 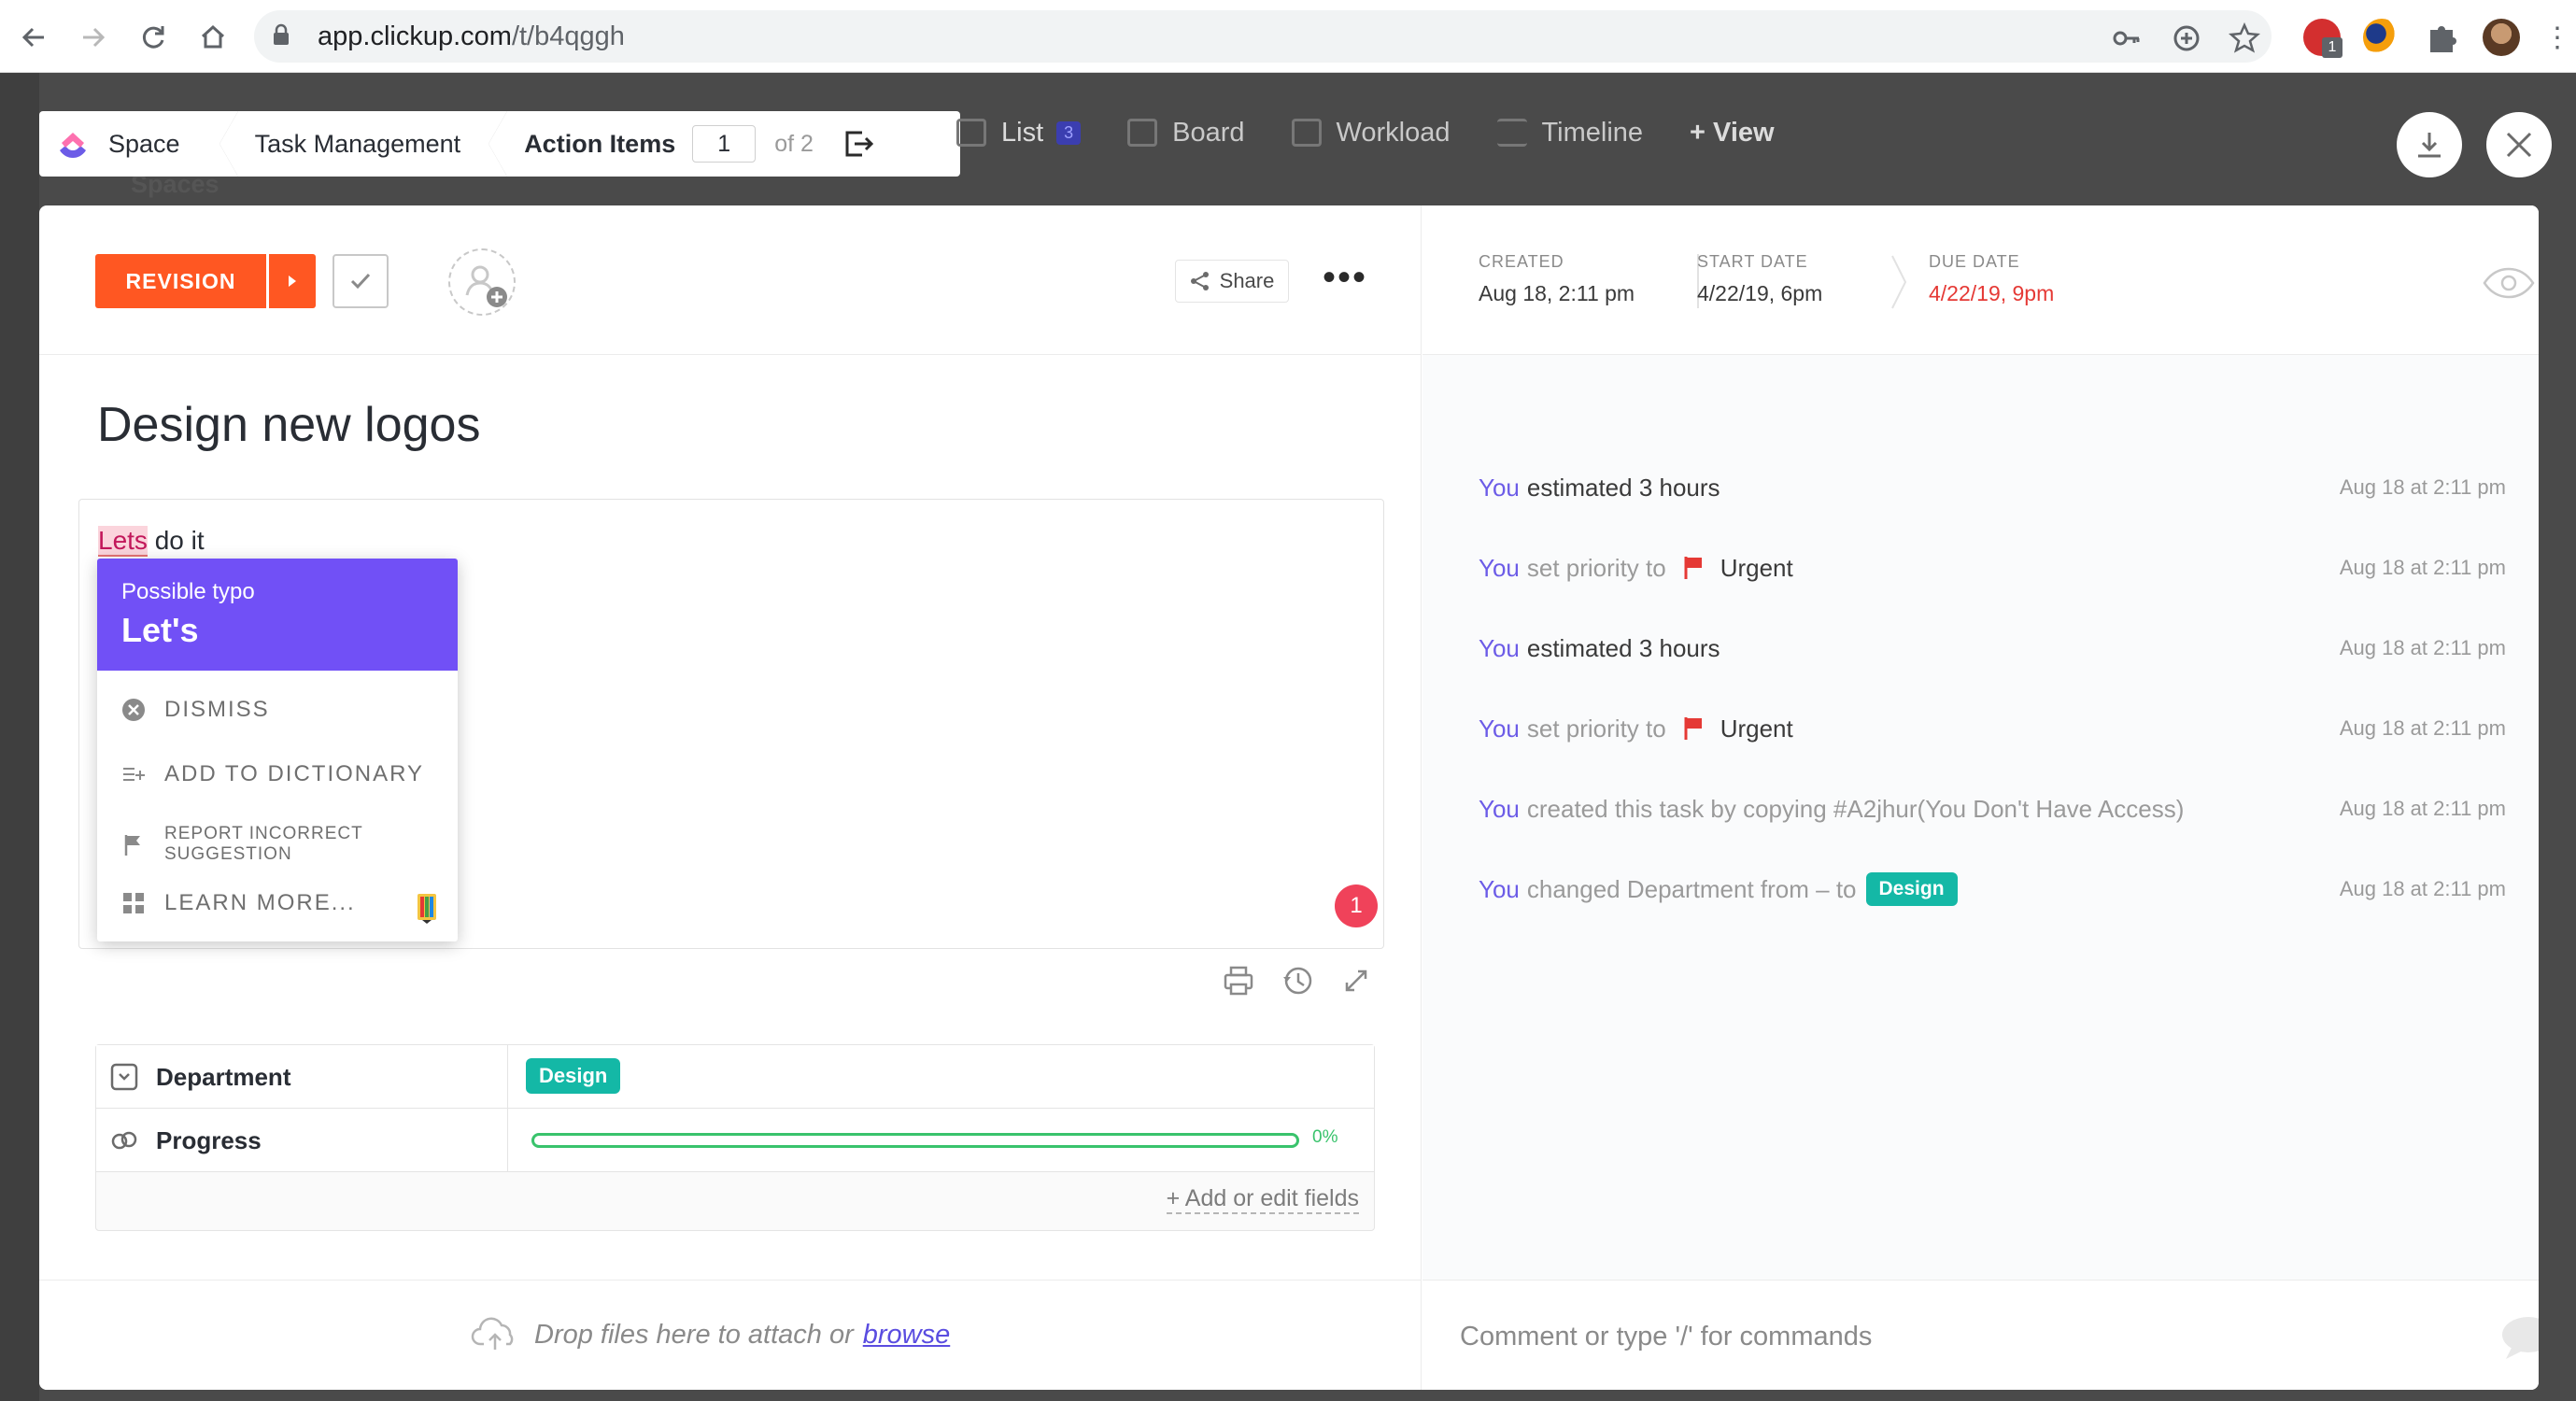 What do you see at coordinates (2441, 37) in the screenshot?
I see `puzzle-icon` at bounding box center [2441, 37].